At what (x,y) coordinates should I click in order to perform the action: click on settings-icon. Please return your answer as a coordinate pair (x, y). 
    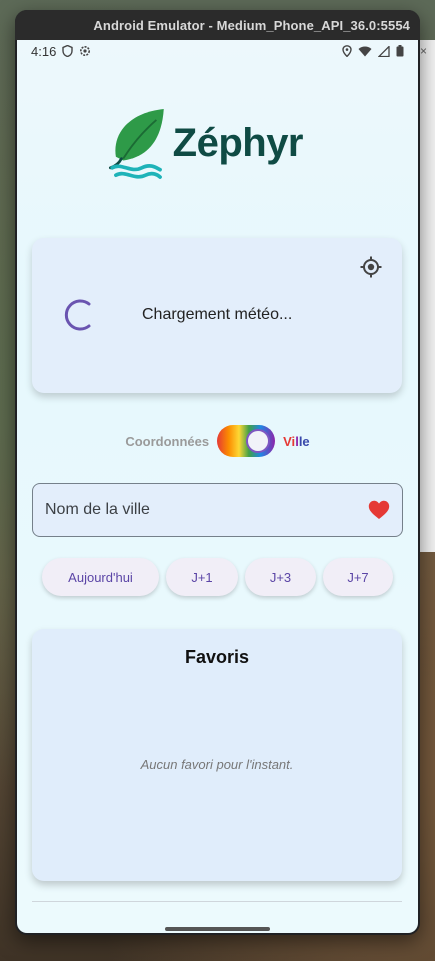
    Looking at the image, I should click on (85, 51).